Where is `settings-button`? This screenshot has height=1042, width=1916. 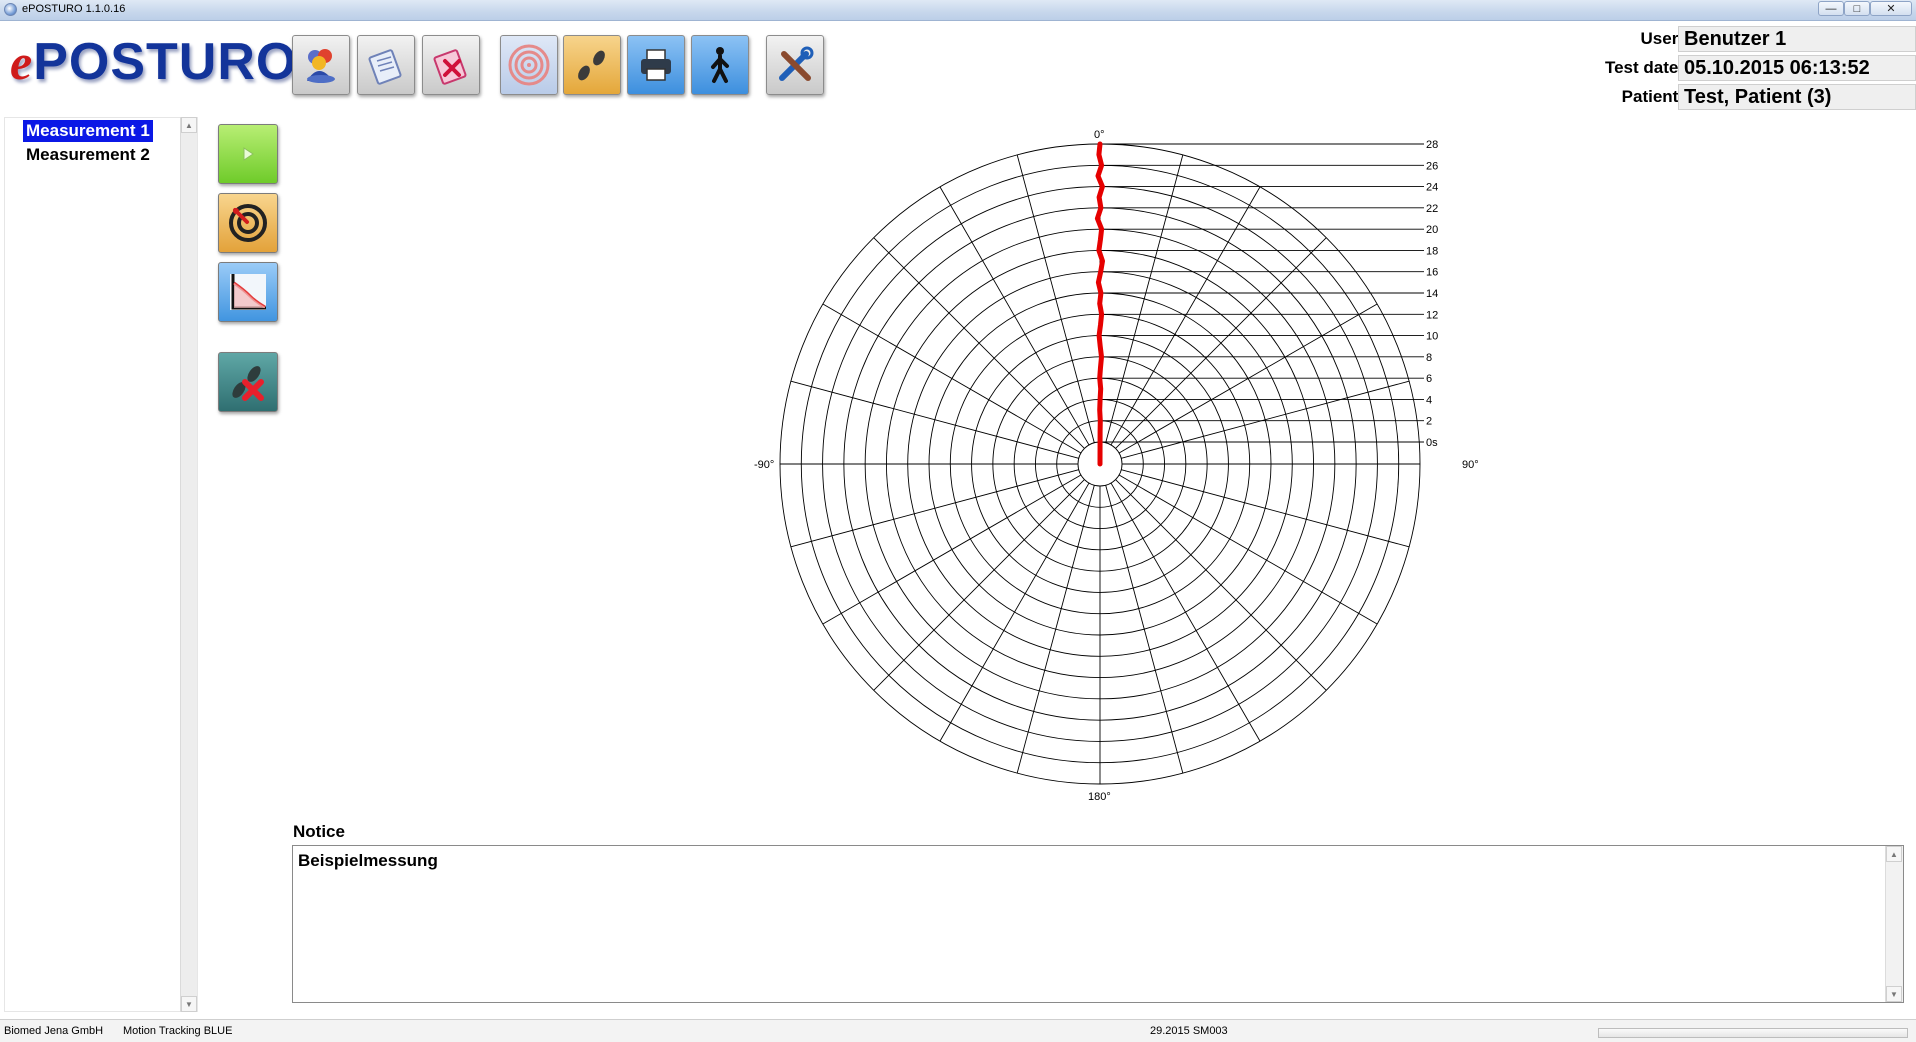 settings-button is located at coordinates (795, 65).